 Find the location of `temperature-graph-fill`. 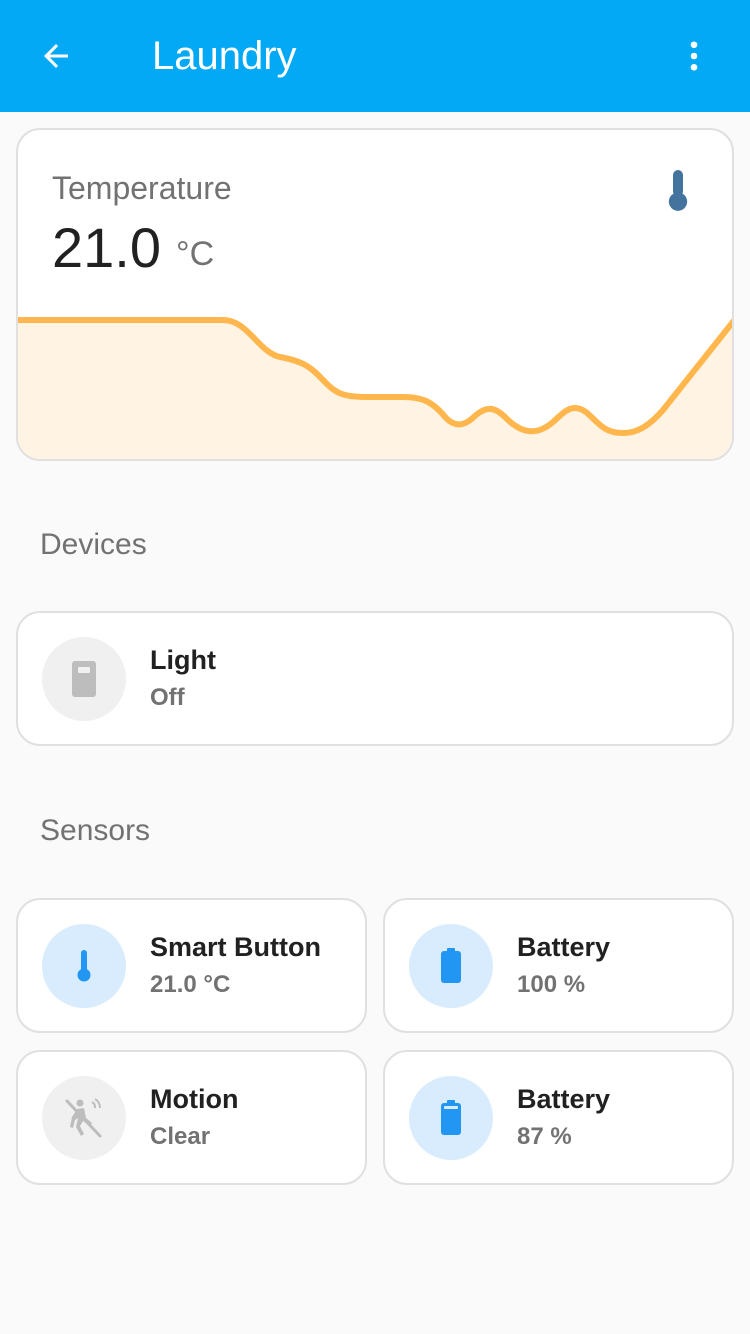

temperature-graph-fill is located at coordinates (375, 389).